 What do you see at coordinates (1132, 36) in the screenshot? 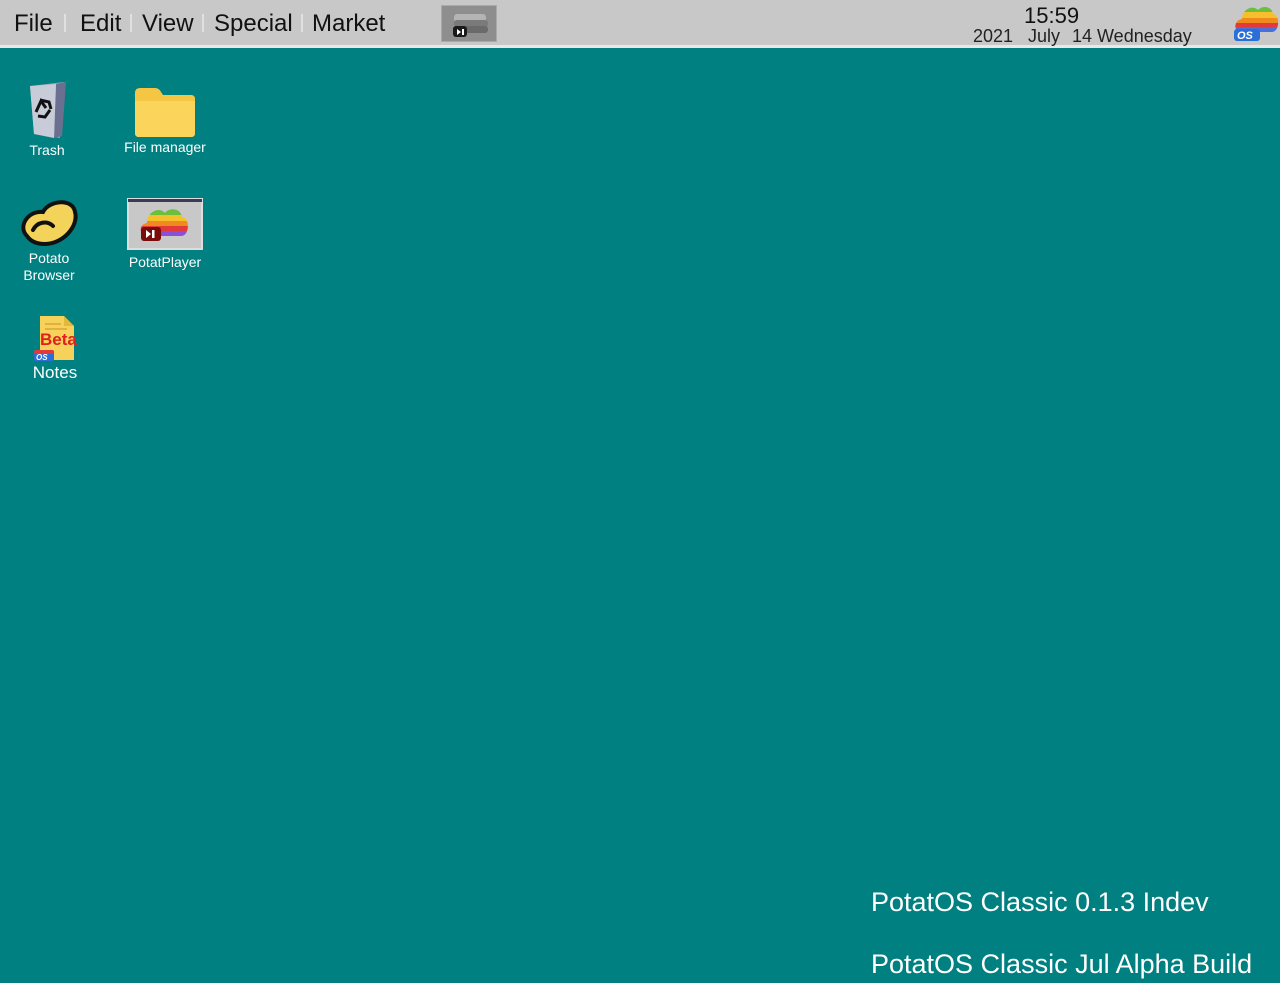
I see `clock-day: 14 Wednesday` at bounding box center [1132, 36].